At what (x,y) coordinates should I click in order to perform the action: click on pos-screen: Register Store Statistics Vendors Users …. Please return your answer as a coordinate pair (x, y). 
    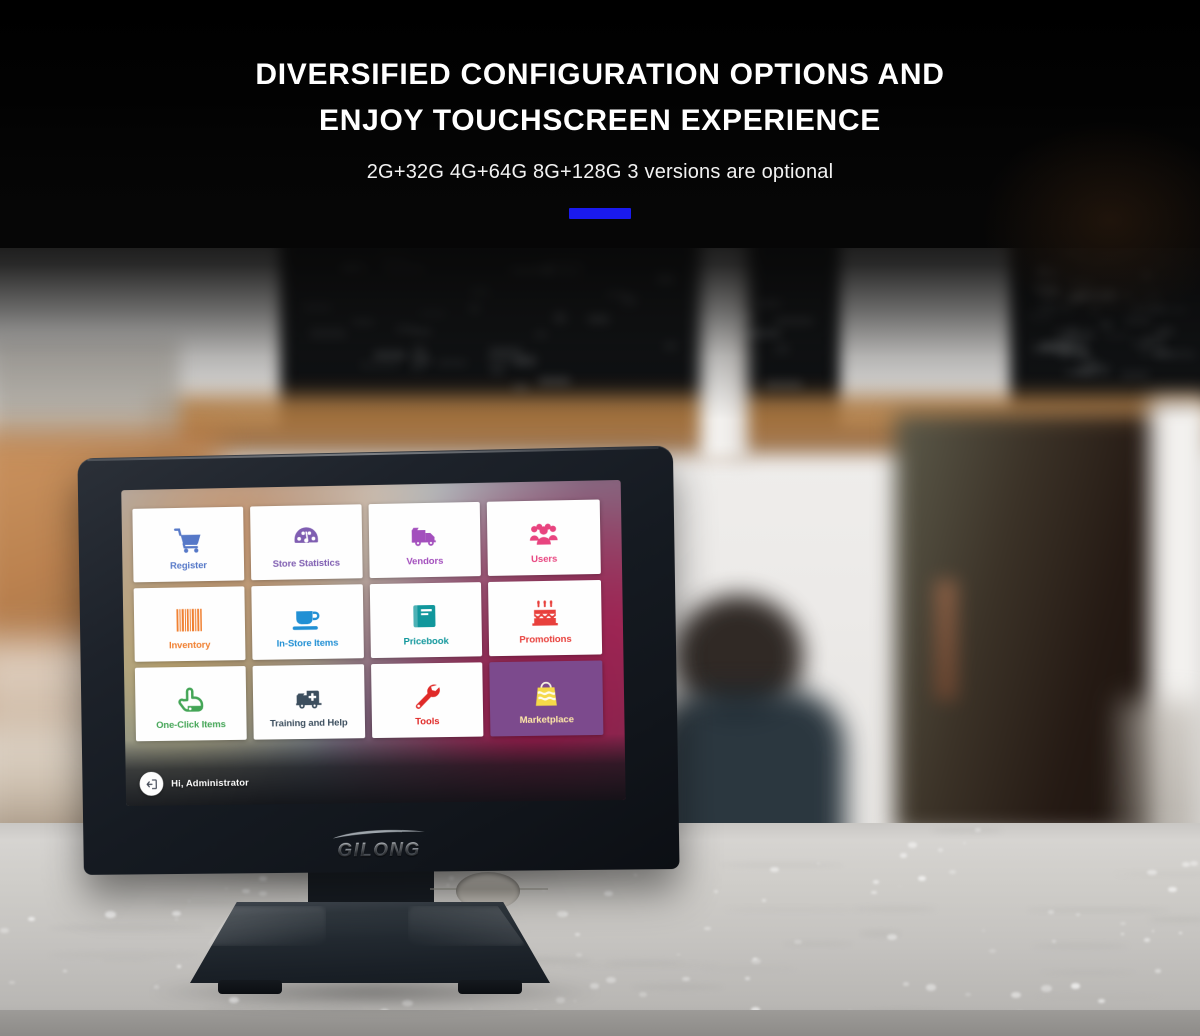
    Looking at the image, I should click on (373, 642).